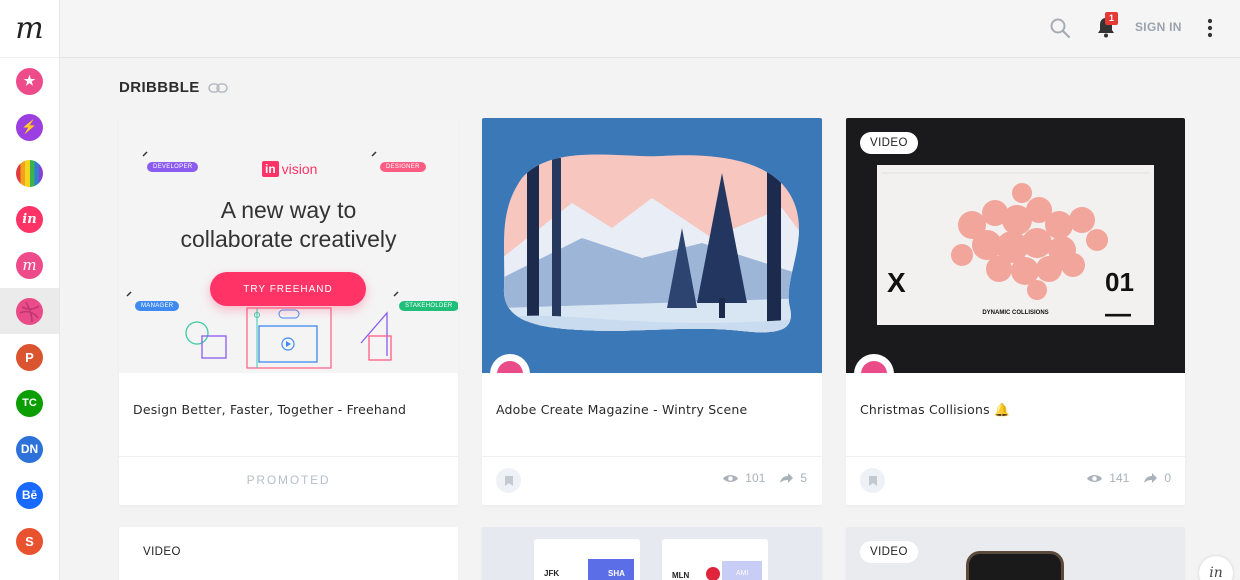 The width and height of the screenshot is (1240, 580). I want to click on card-title: Christmas Collisions 🔔, so click(935, 410).